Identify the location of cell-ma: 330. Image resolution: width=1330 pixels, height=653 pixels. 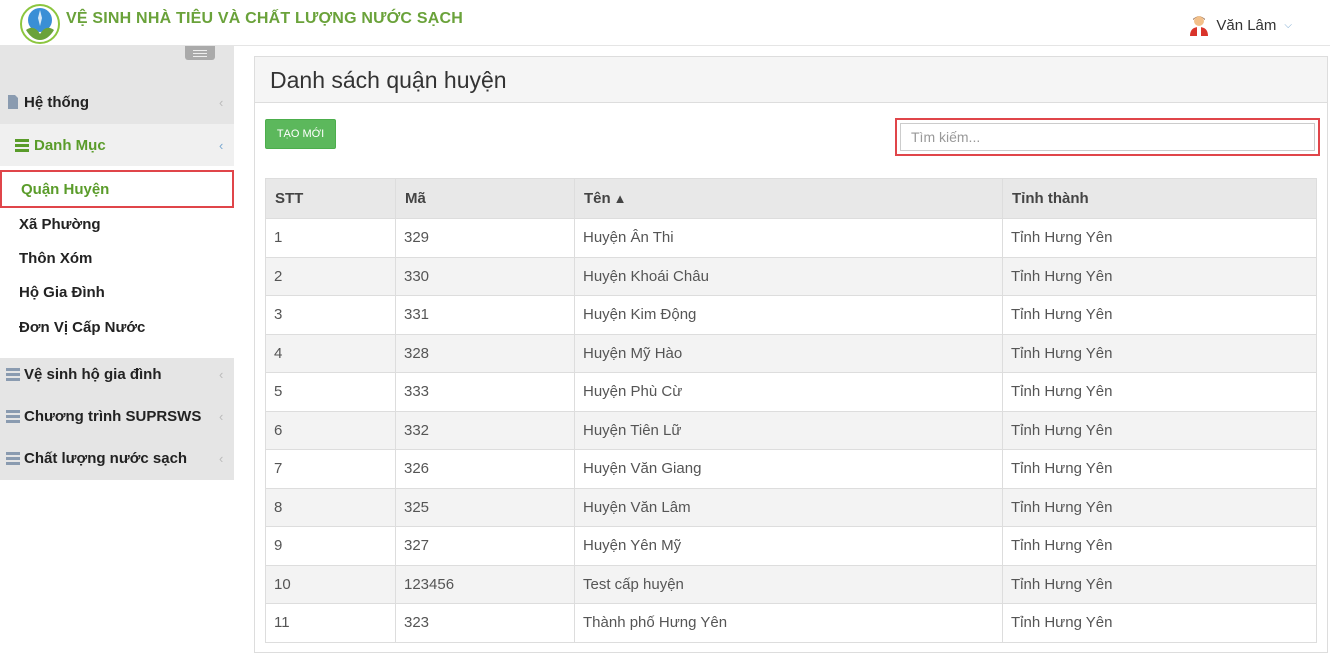
(485, 276).